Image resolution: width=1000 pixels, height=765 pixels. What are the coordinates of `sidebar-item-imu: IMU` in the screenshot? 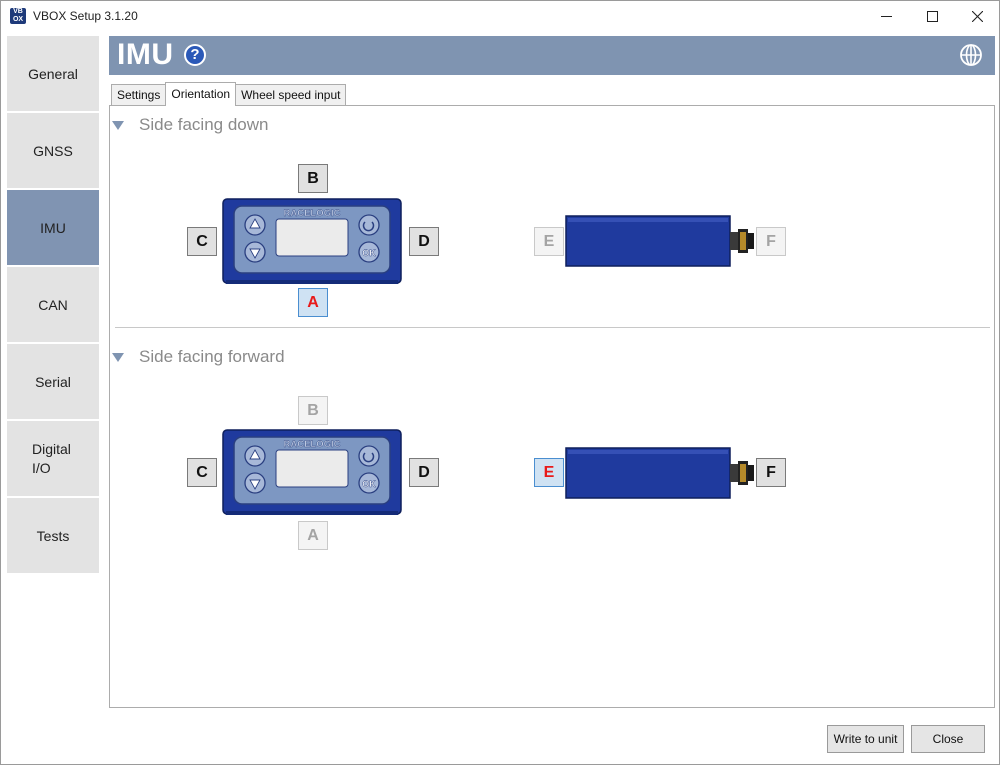 It's located at (53, 227).